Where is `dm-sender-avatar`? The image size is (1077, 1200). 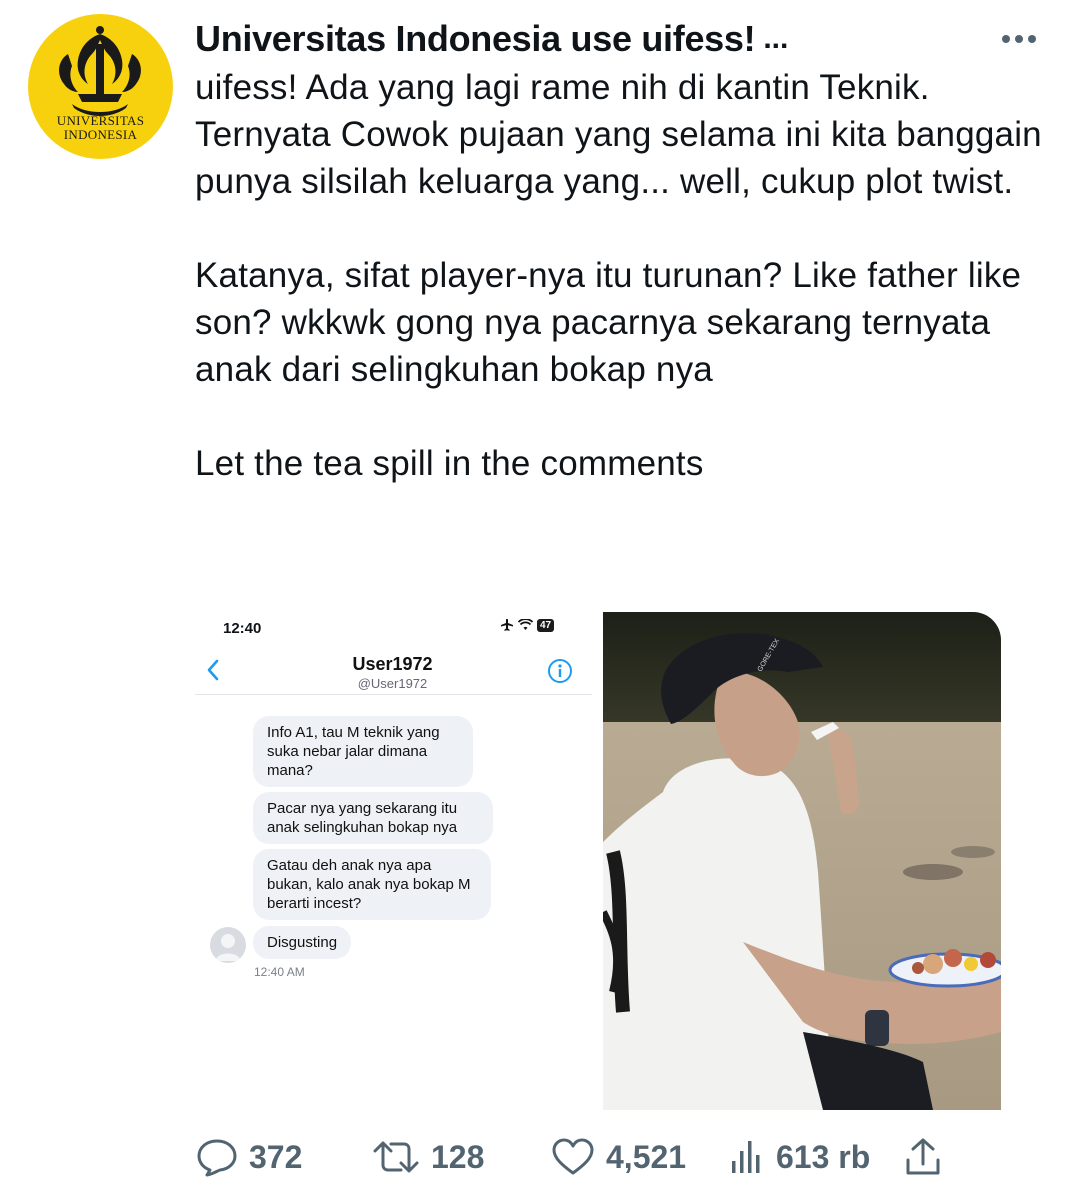
dm-sender-avatar is located at coordinates (228, 945).